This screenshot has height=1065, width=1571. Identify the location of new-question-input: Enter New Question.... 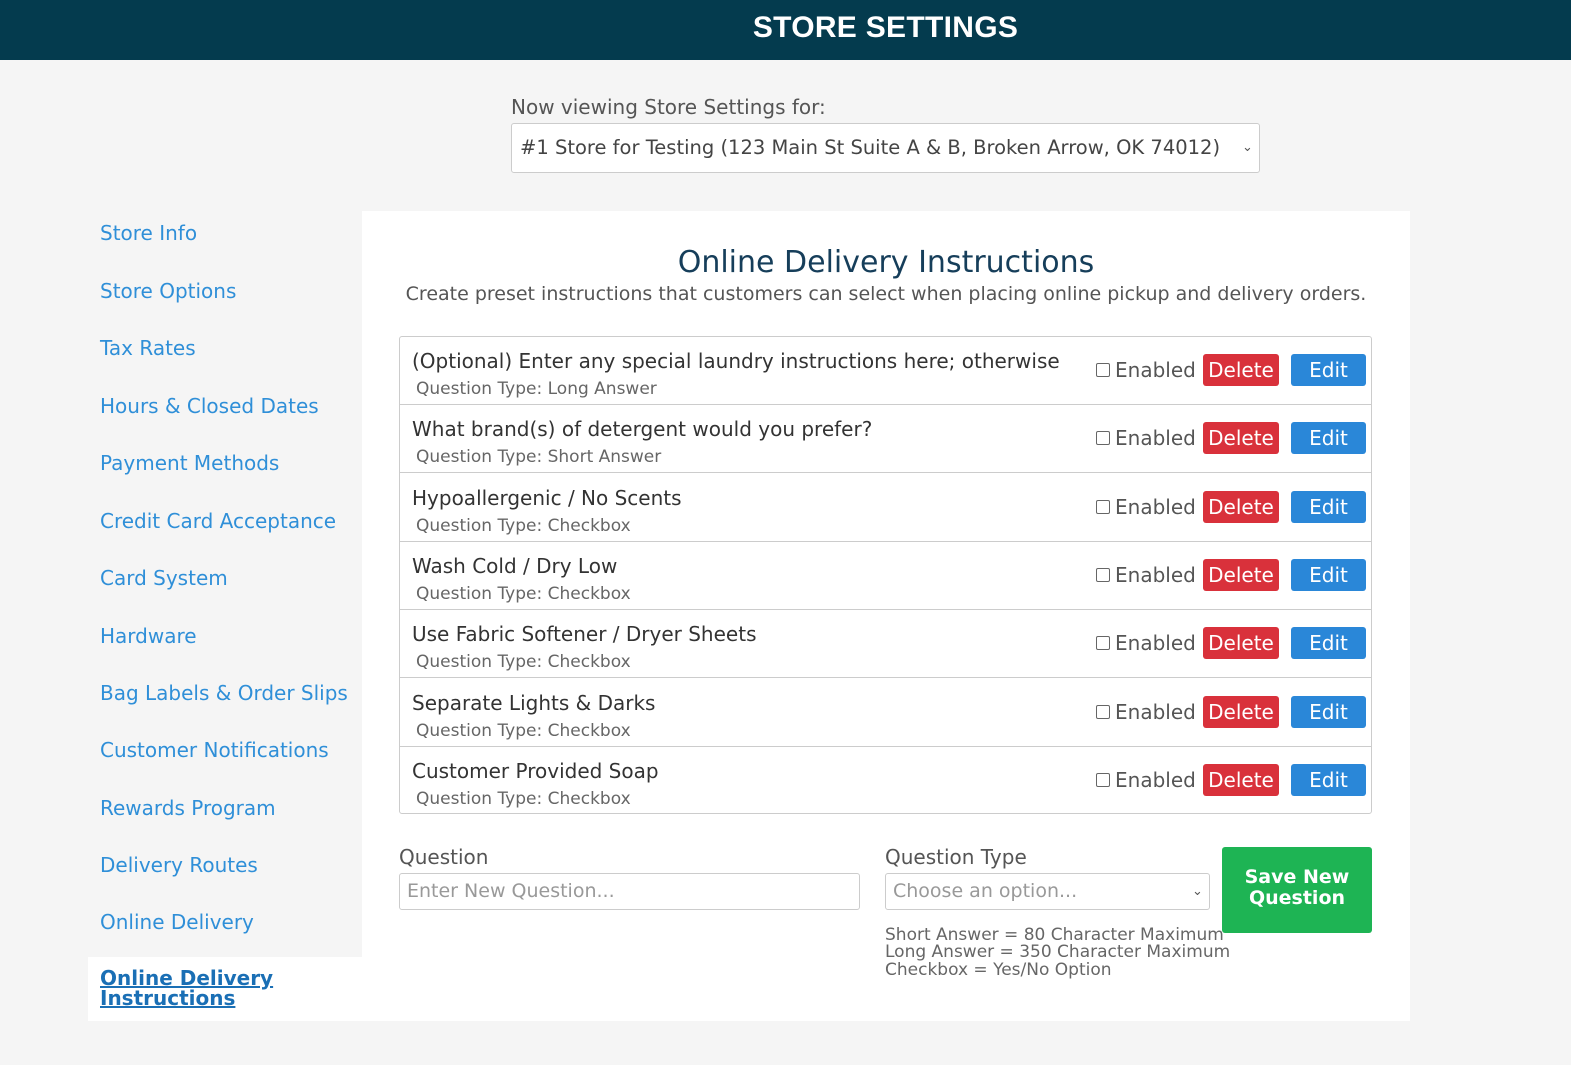
(629, 891).